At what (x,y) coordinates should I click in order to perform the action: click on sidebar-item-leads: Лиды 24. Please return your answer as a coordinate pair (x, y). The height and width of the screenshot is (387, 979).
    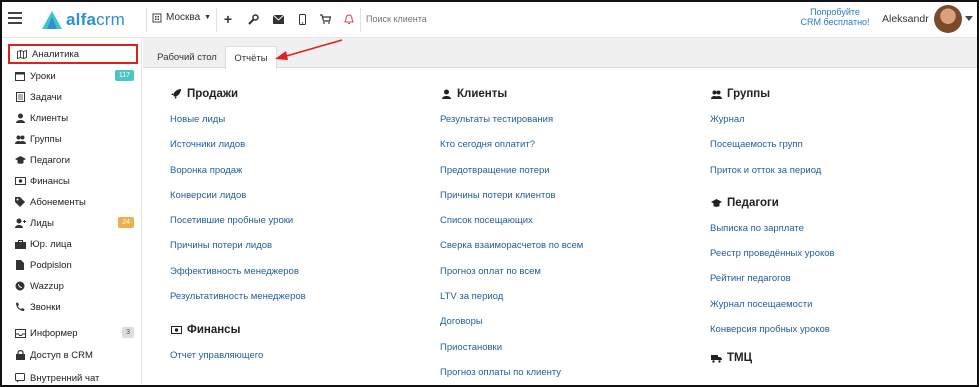
    Looking at the image, I should click on (72, 223).